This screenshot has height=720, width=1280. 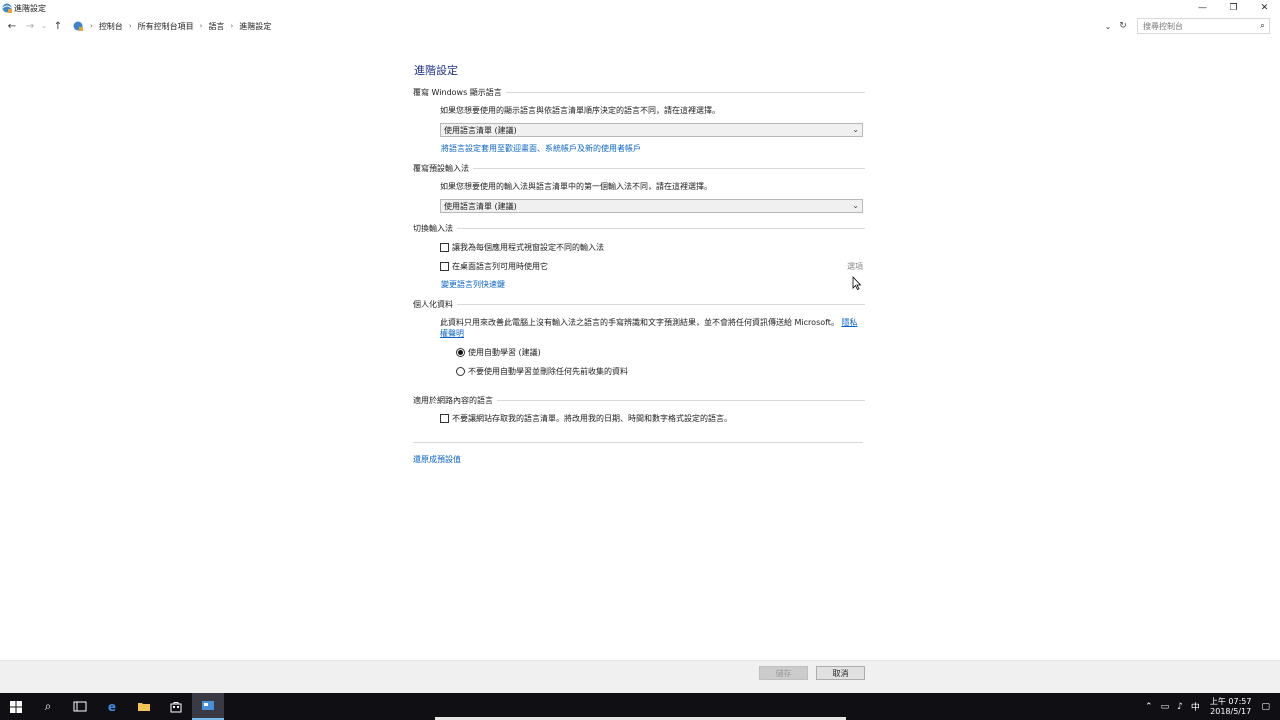 What do you see at coordinates (639, 92) in the screenshot?
I see `section-heading-display-language: 覆寫 Windows 顯示語言` at bounding box center [639, 92].